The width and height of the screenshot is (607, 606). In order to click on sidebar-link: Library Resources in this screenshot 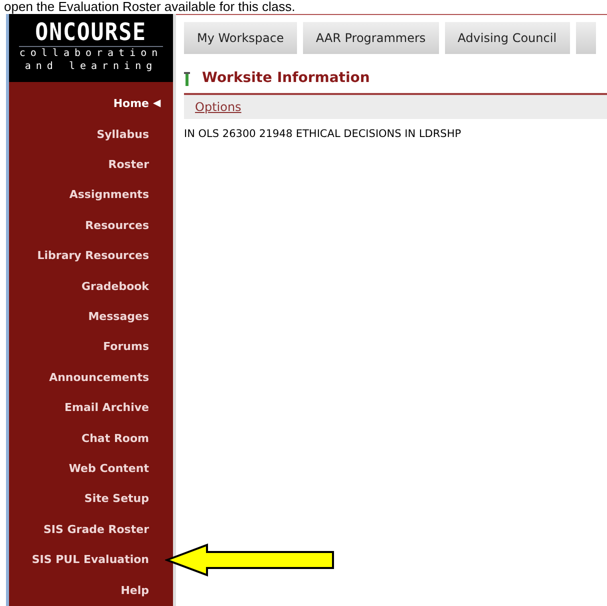, I will do `click(93, 256)`.